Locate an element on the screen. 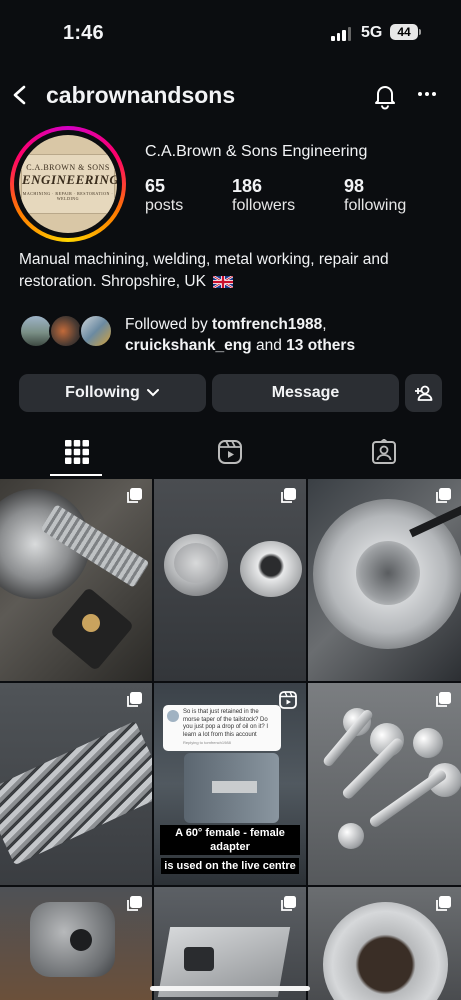  uk-flag-icon is located at coordinates (223, 281).